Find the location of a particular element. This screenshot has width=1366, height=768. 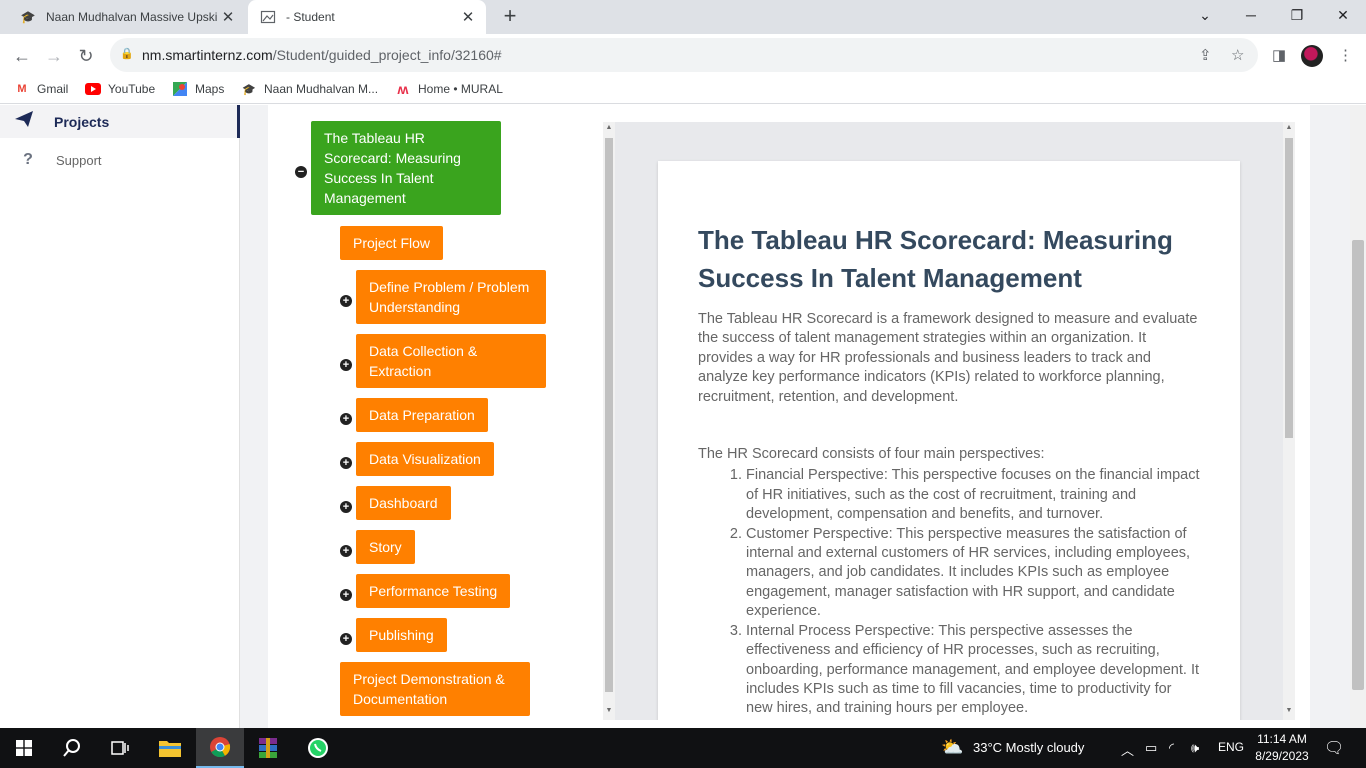

share-icon: ⇪ is located at coordinates (1205, 55).